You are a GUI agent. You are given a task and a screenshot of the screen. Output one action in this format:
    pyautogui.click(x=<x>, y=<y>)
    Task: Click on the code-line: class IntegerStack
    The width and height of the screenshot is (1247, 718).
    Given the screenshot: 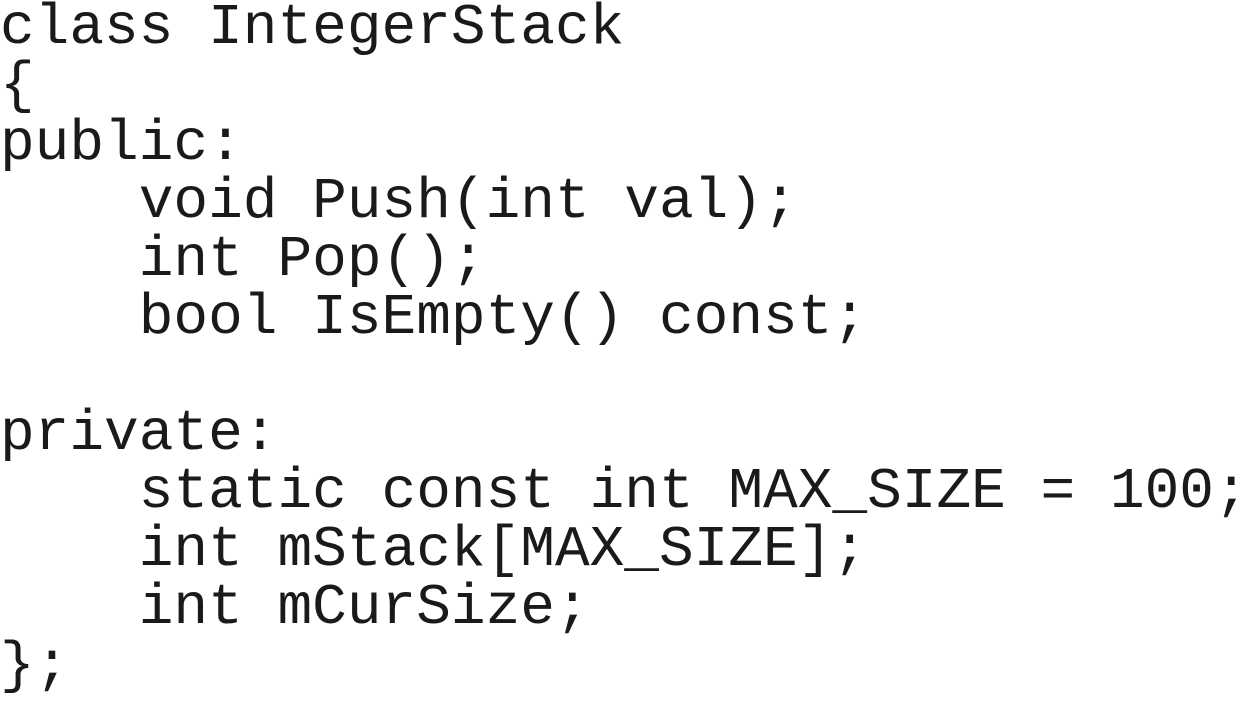 What is the action you would take?
    pyautogui.click(x=312, y=30)
    